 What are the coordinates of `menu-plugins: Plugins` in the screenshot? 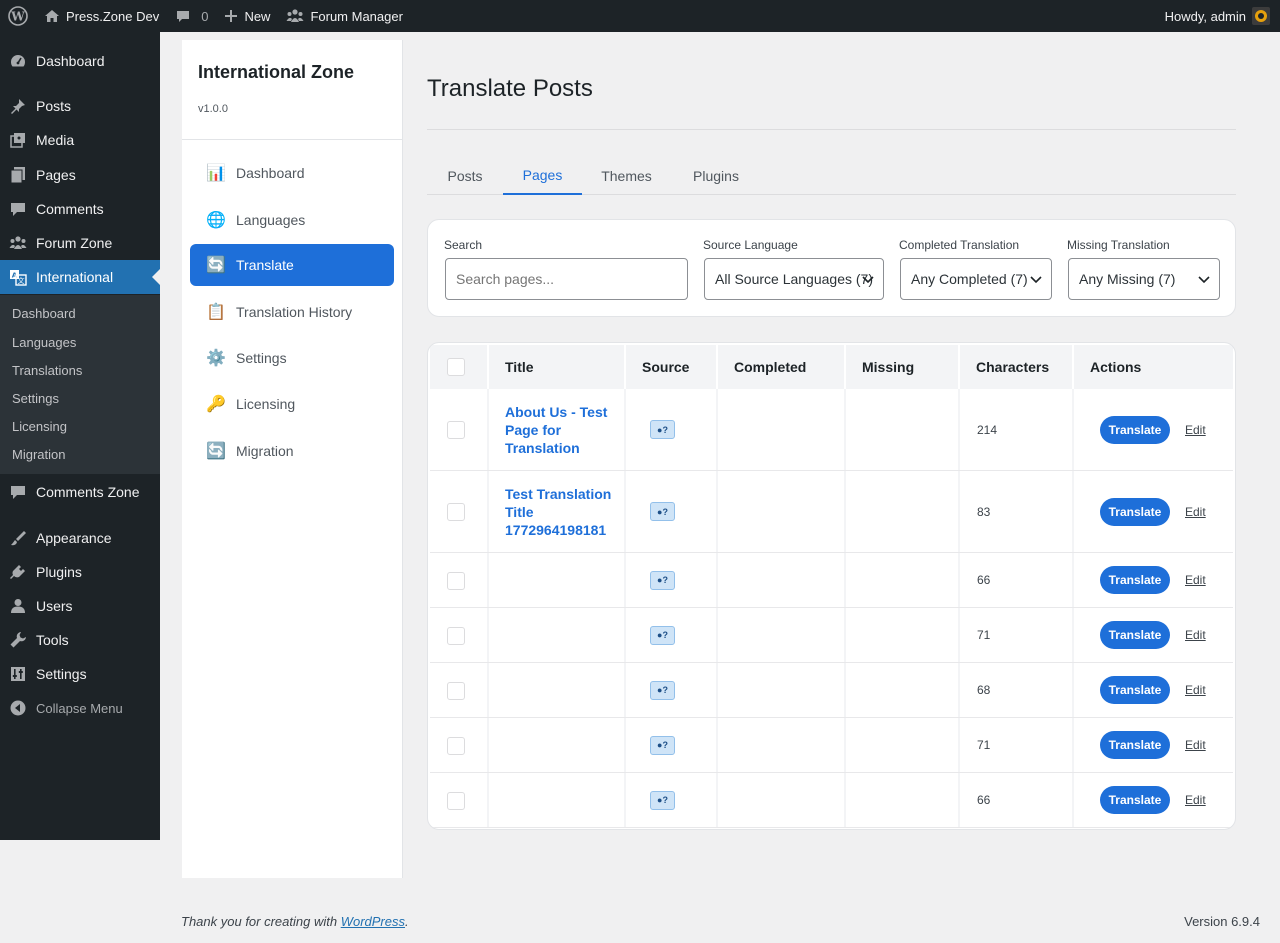 It's located at (80, 572).